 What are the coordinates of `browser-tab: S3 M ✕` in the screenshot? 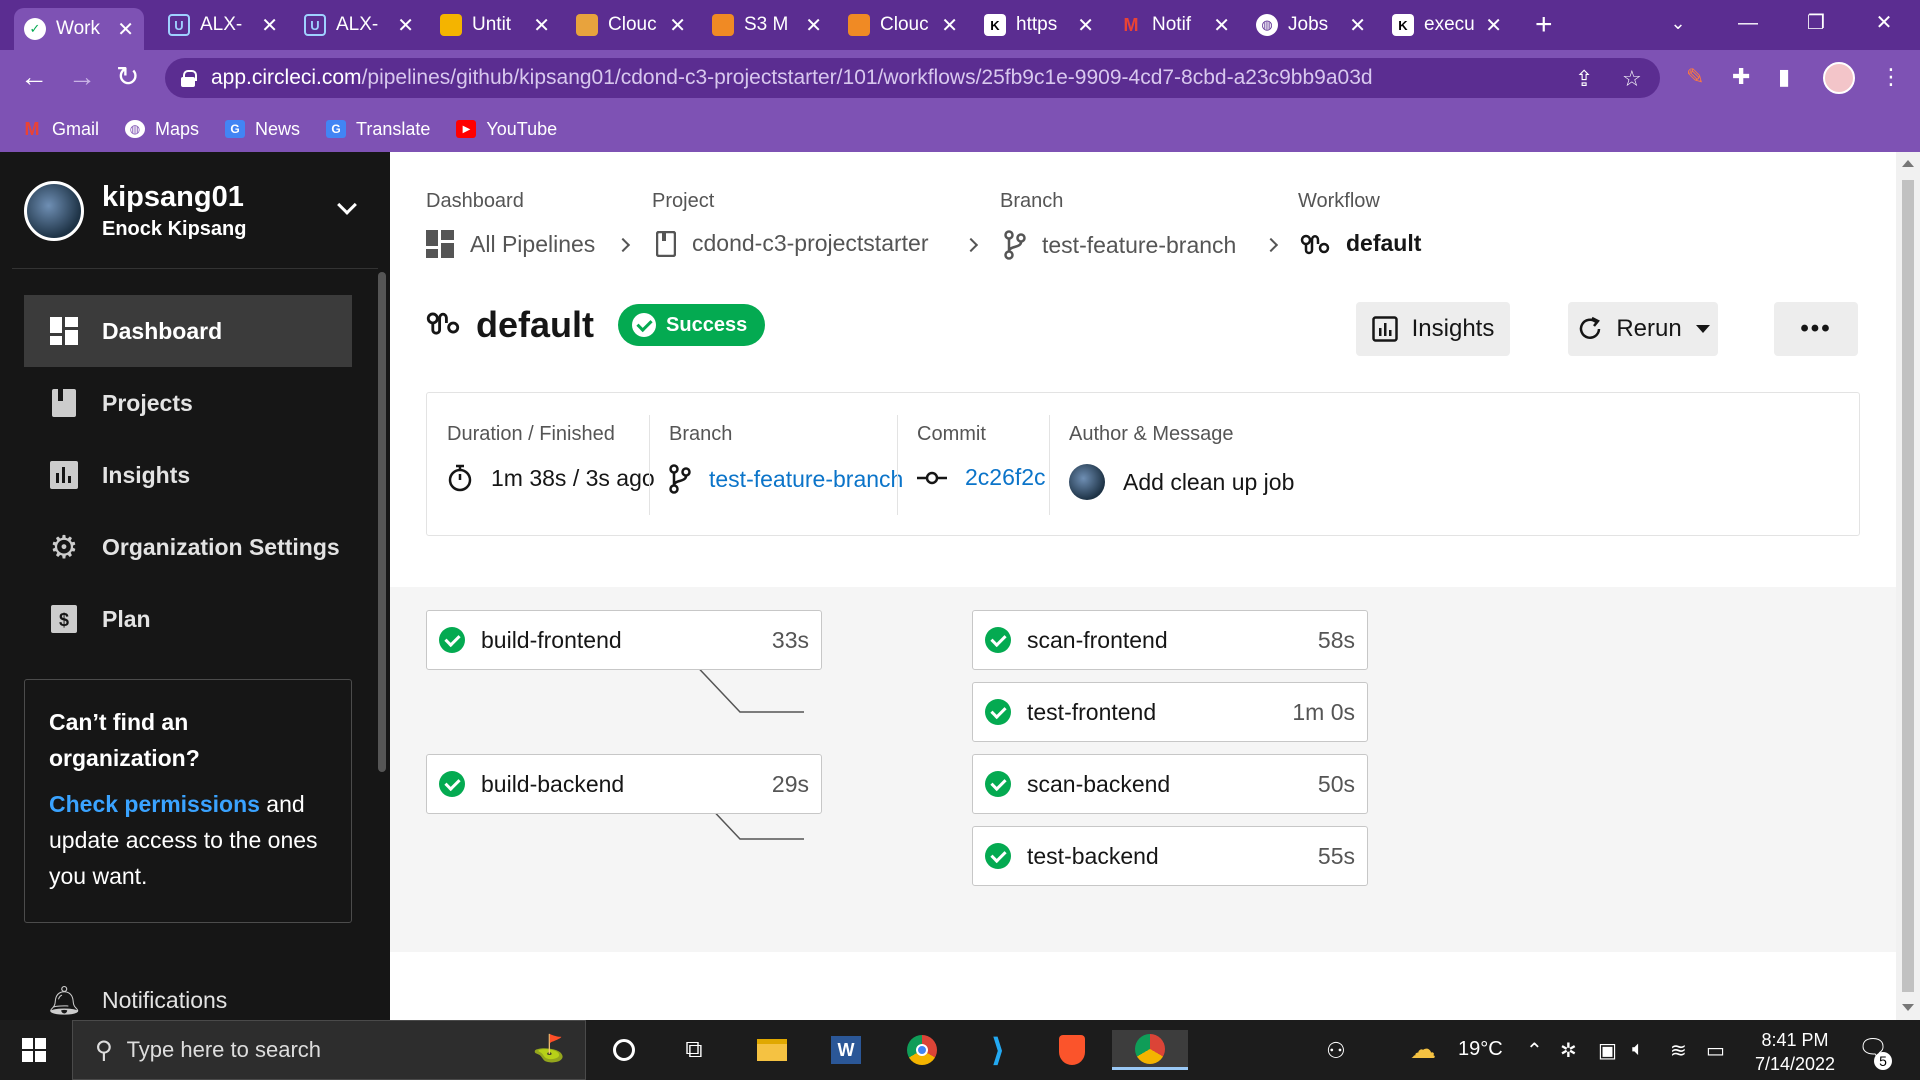 It's located at (767, 25).